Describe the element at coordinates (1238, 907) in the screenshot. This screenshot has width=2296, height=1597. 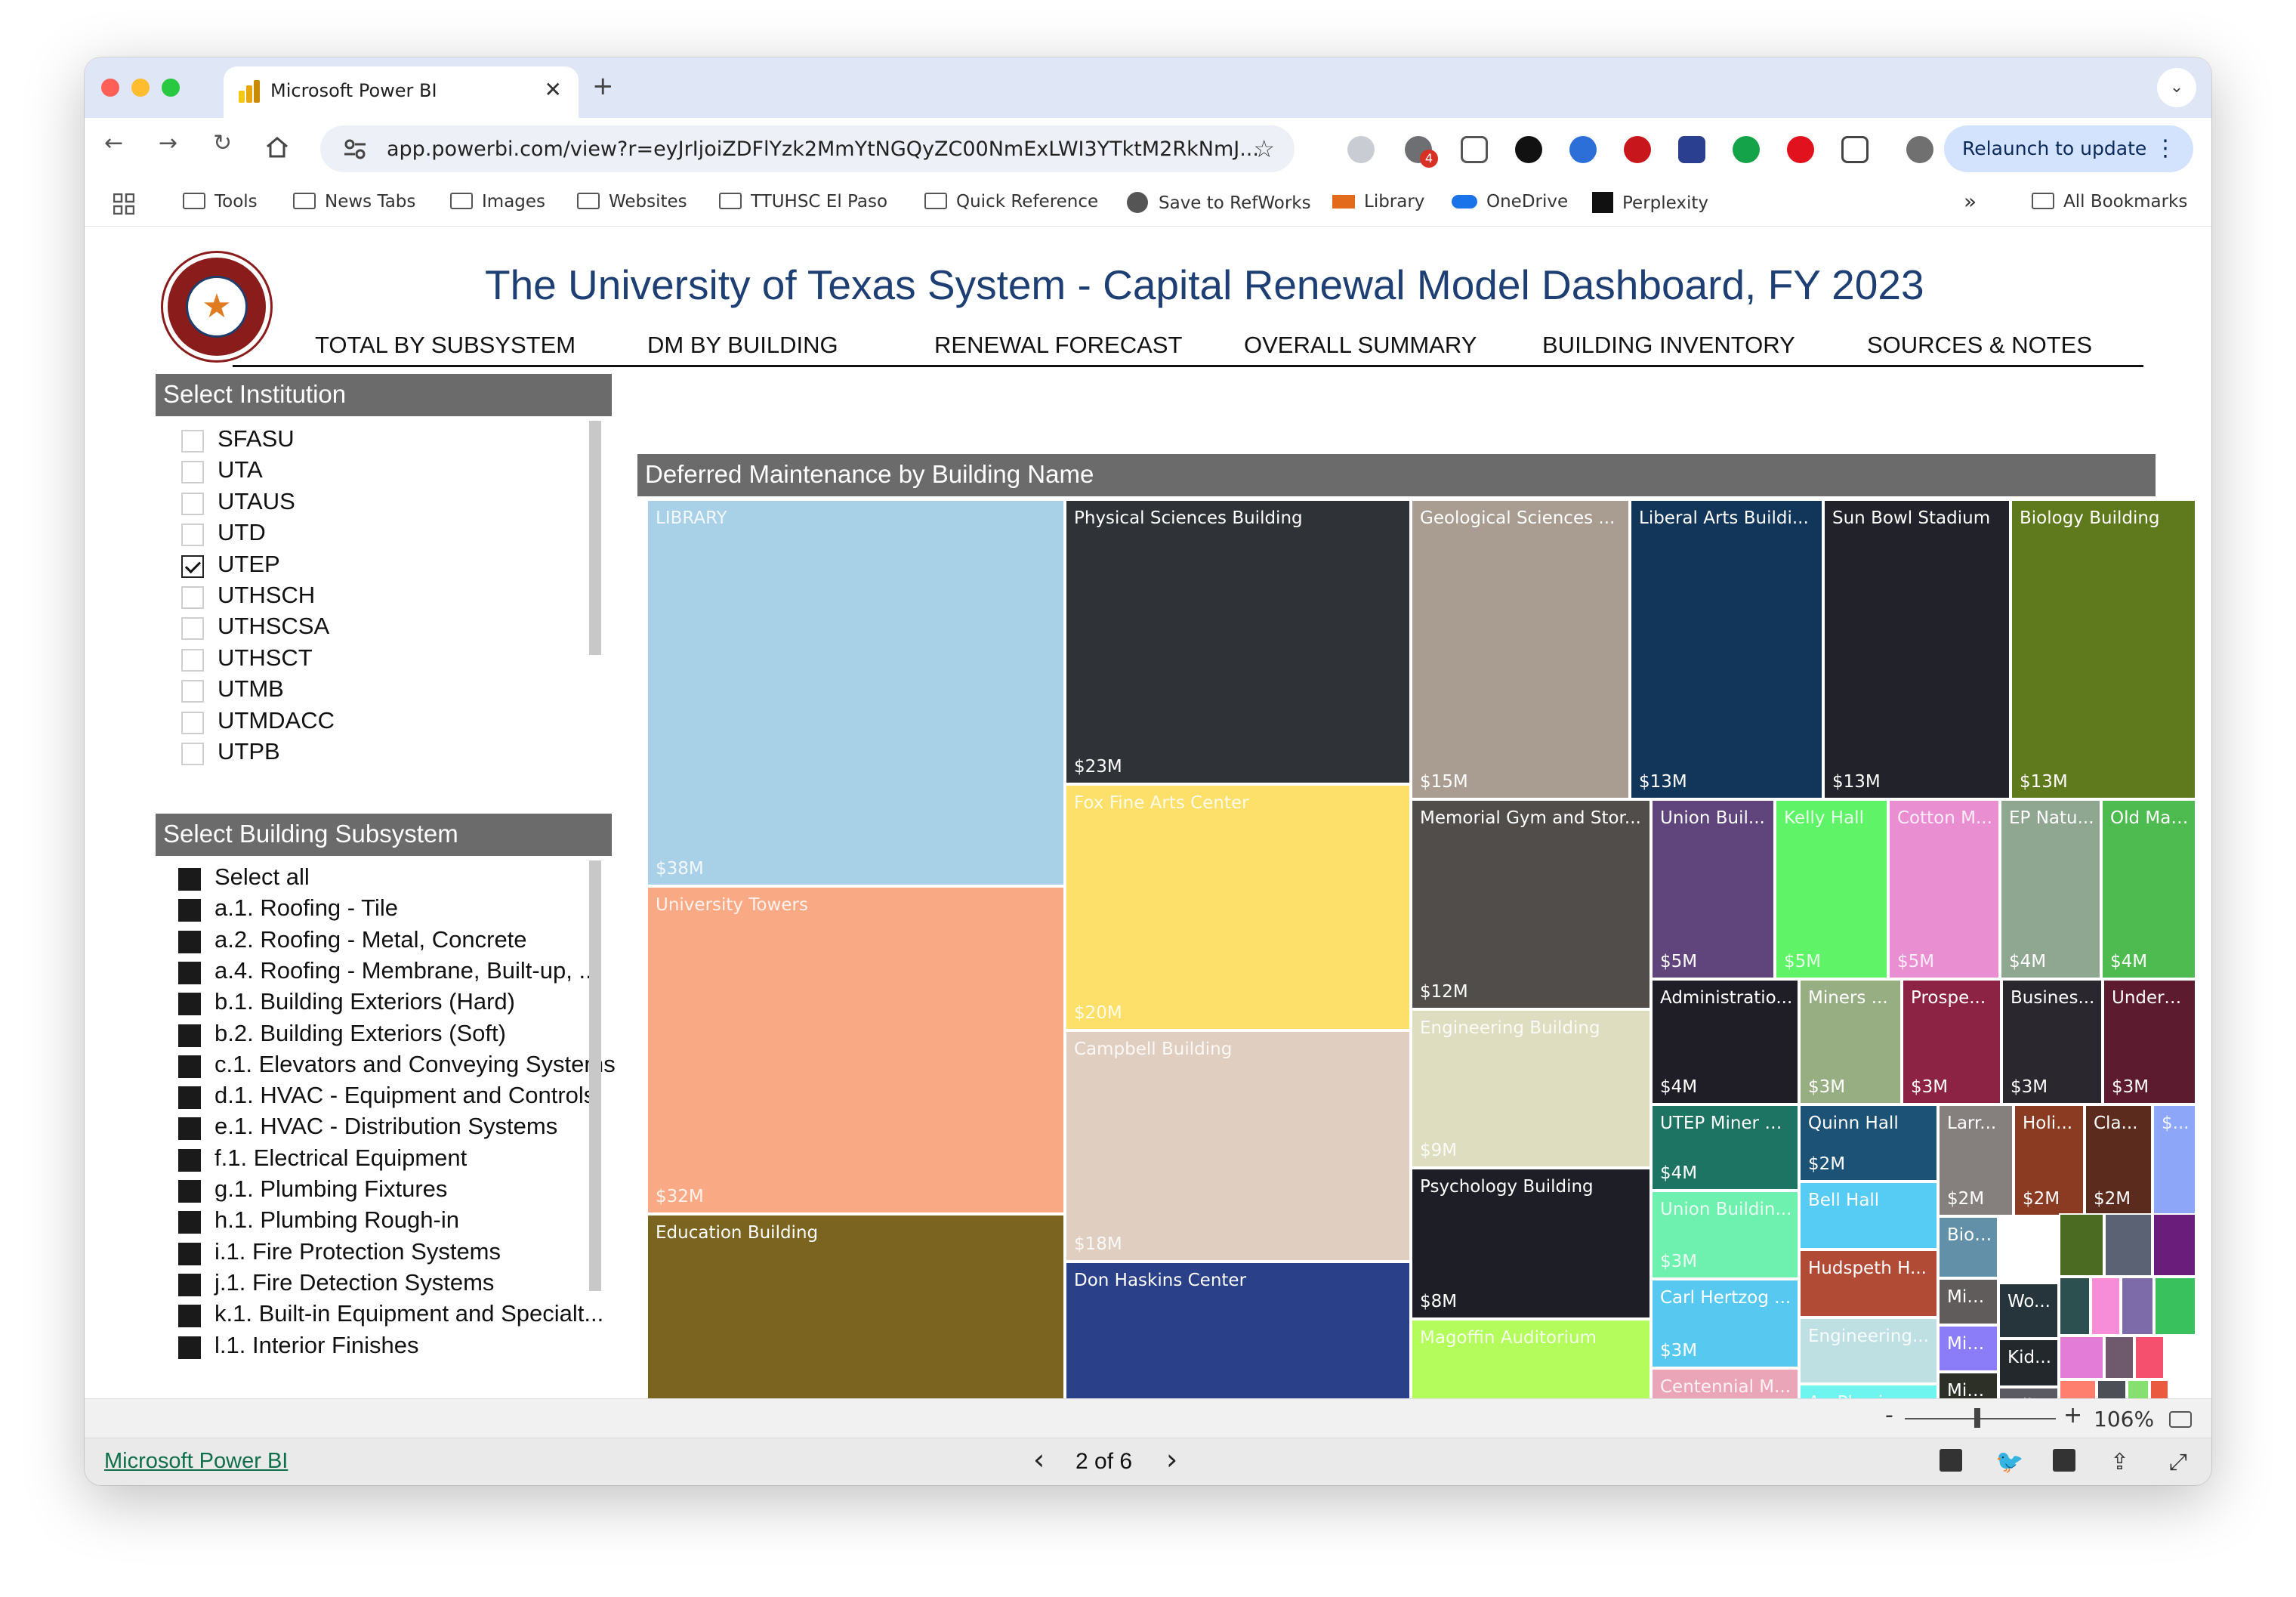
I see `treemap-tile: Fox Fine Arts Center $20M` at that location.